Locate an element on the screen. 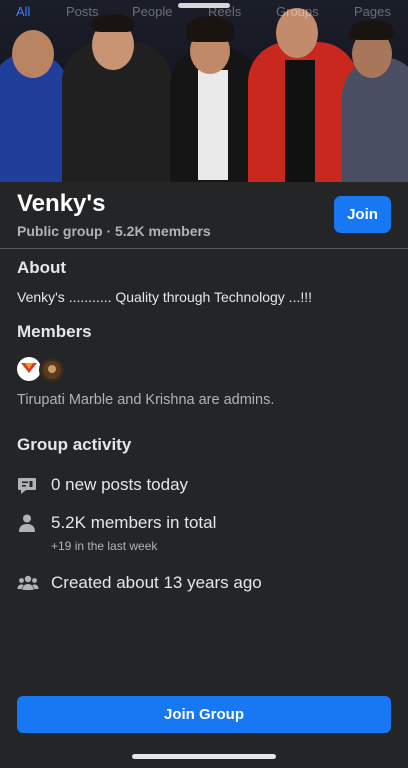 The height and width of the screenshot is (768, 408). group-header: Venky's Public group · 5.2K members Join is located at coordinates (204, 215).